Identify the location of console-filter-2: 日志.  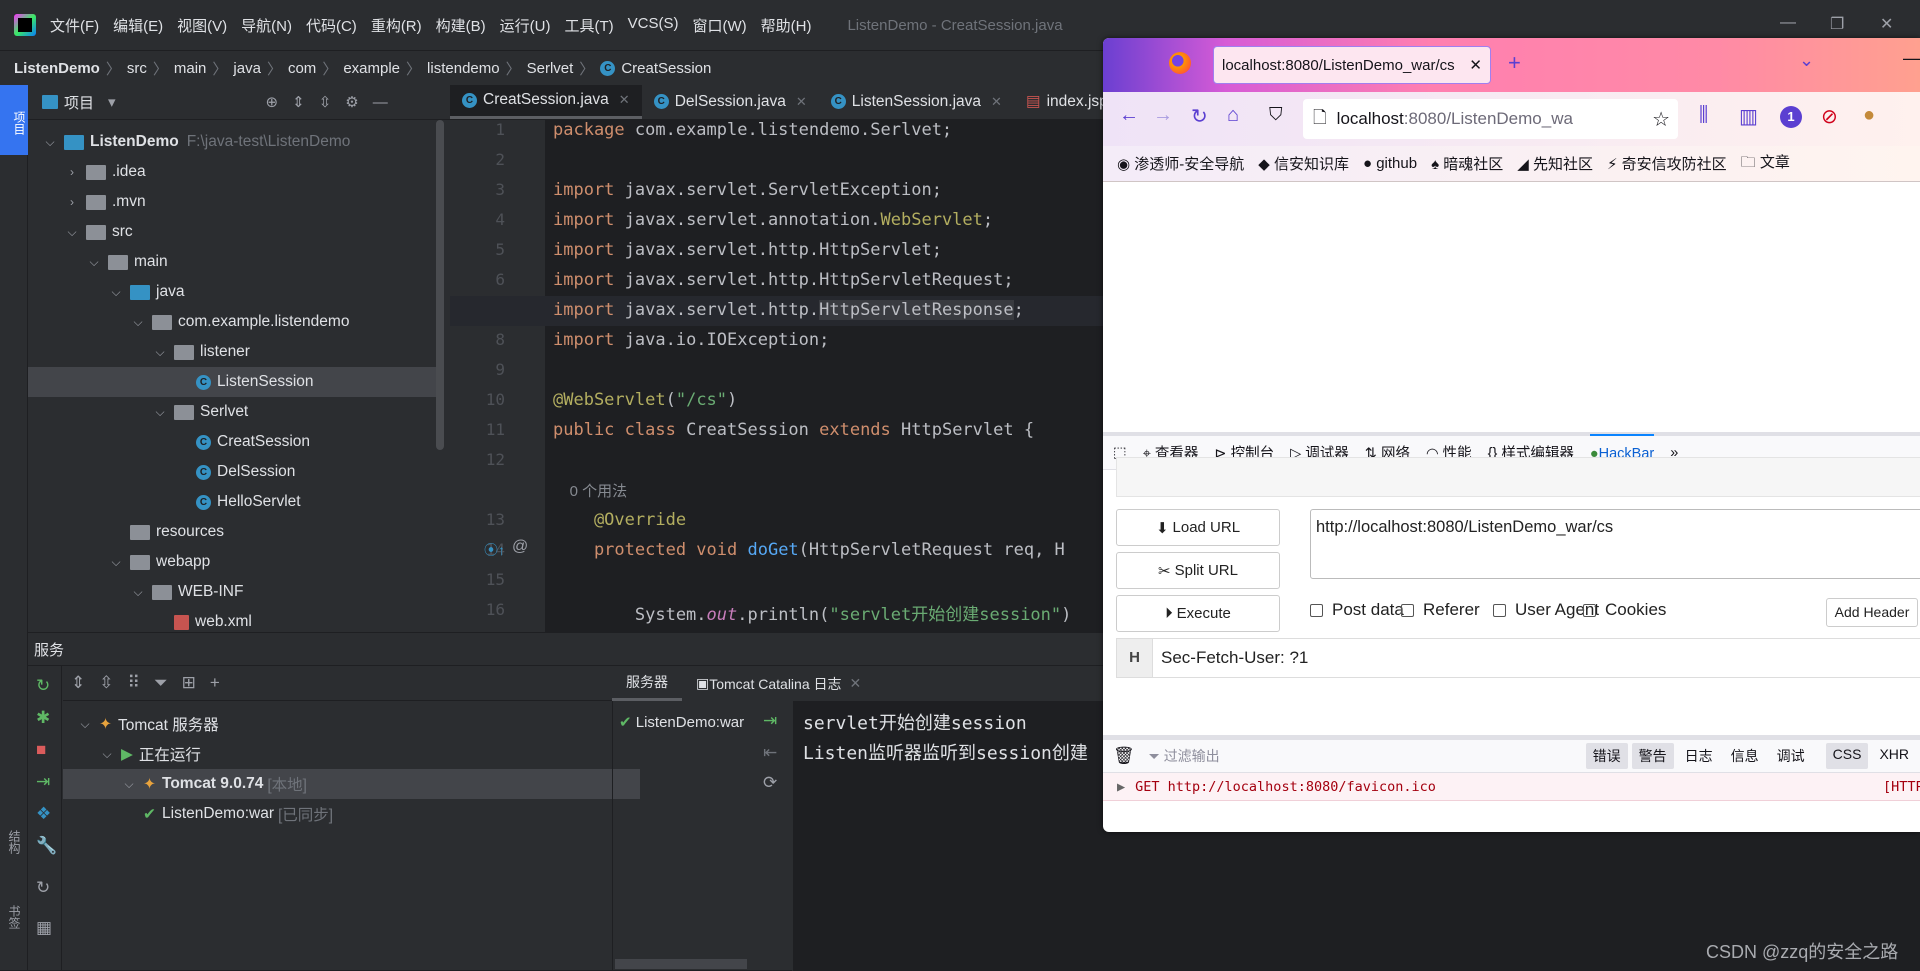
(1699, 756).